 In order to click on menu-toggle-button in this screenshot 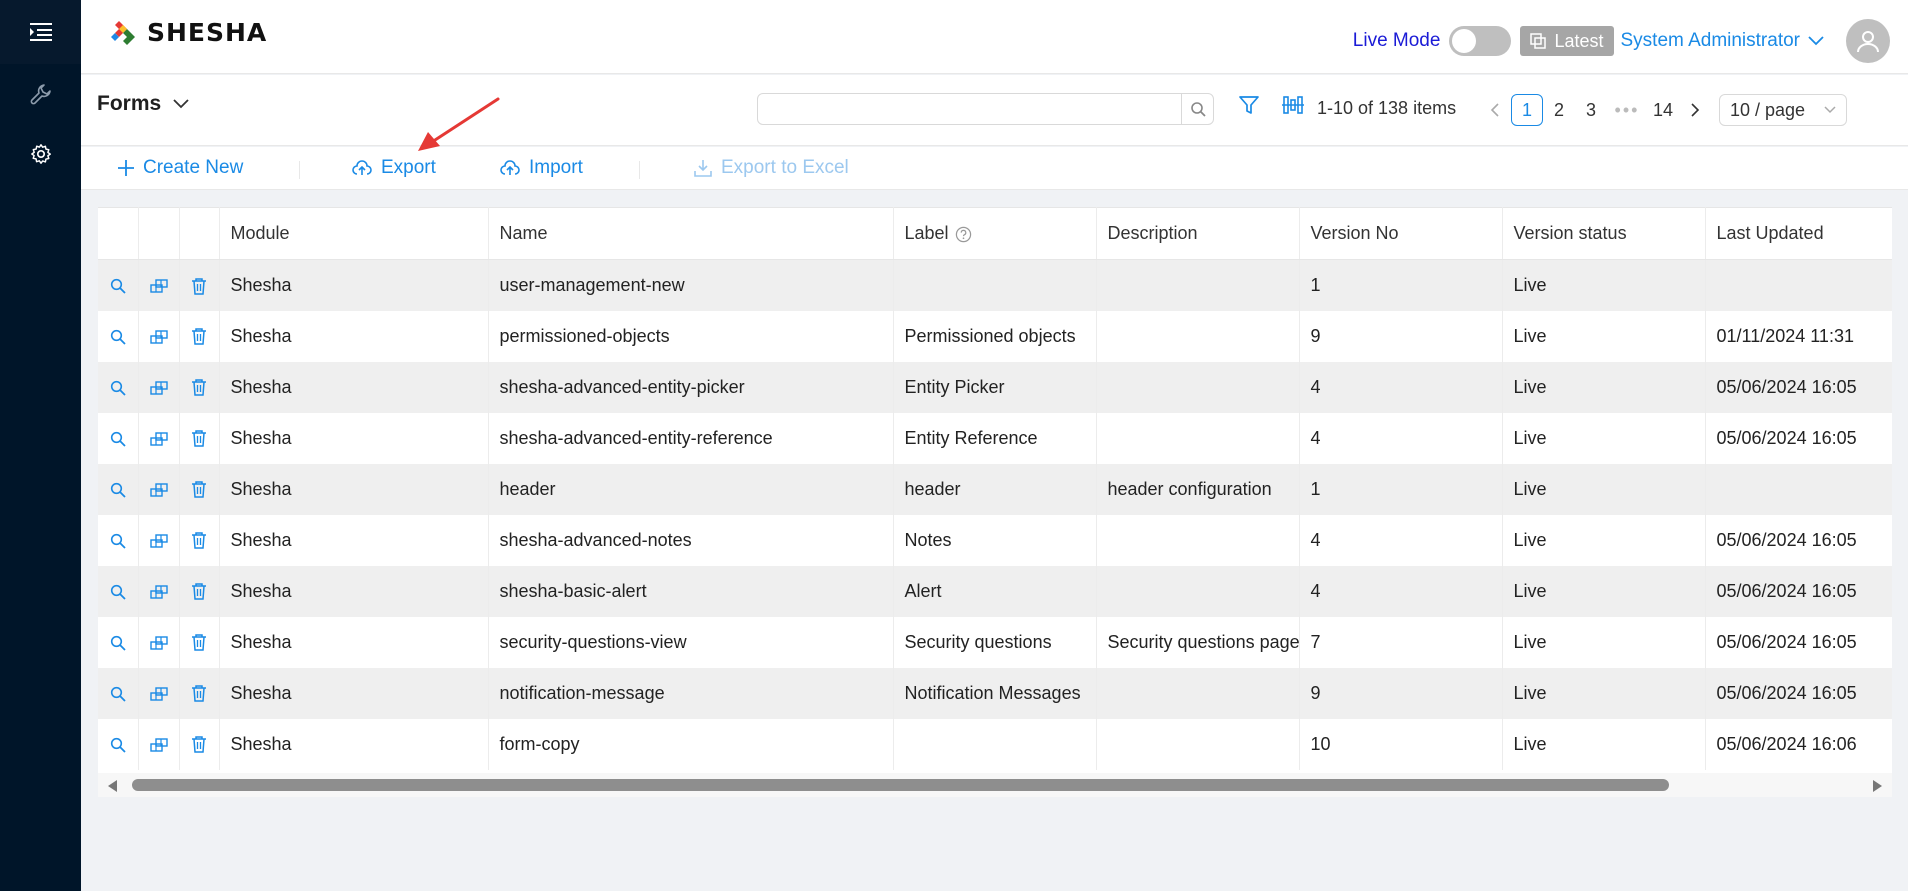, I will do `click(40, 32)`.